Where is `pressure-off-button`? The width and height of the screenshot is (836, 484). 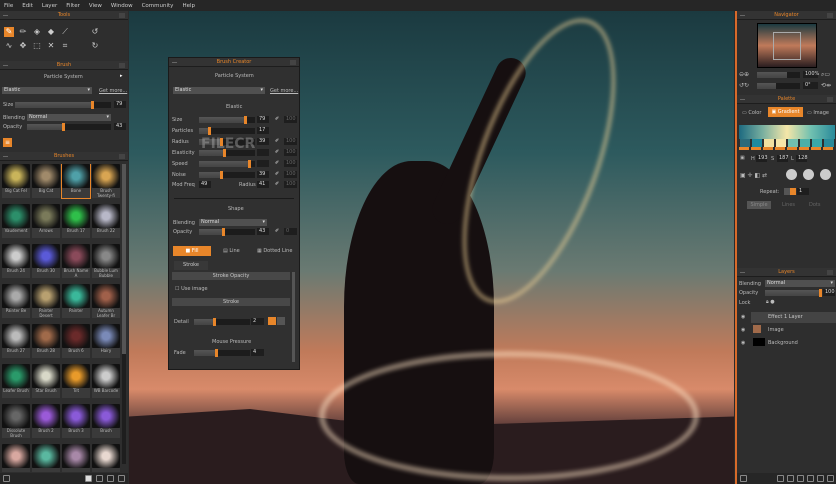 pressure-off-button is located at coordinates (281, 321).